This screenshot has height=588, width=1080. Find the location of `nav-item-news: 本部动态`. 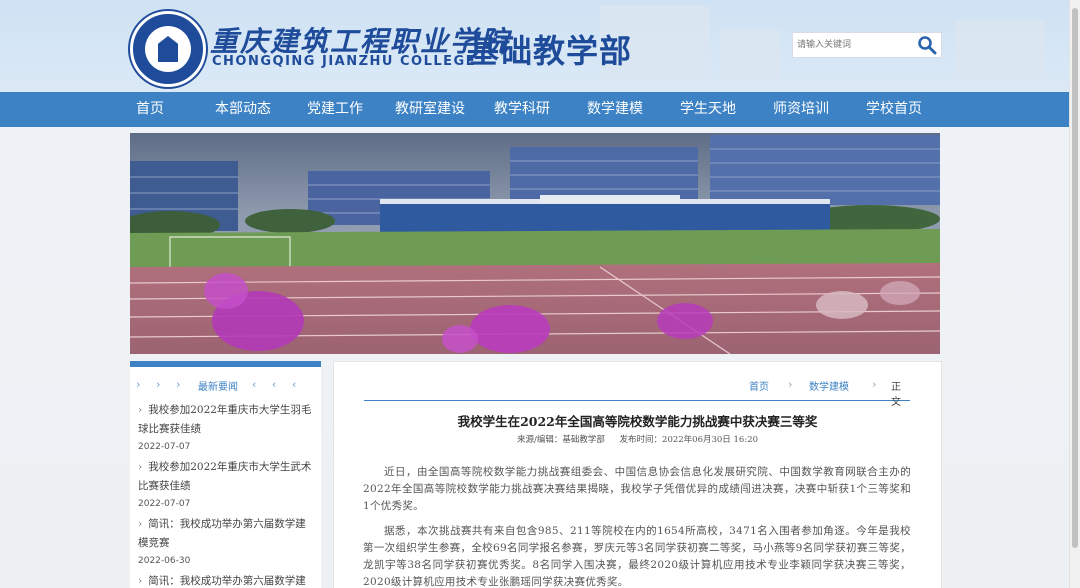

nav-item-news: 本部动态 is located at coordinates (243, 109).